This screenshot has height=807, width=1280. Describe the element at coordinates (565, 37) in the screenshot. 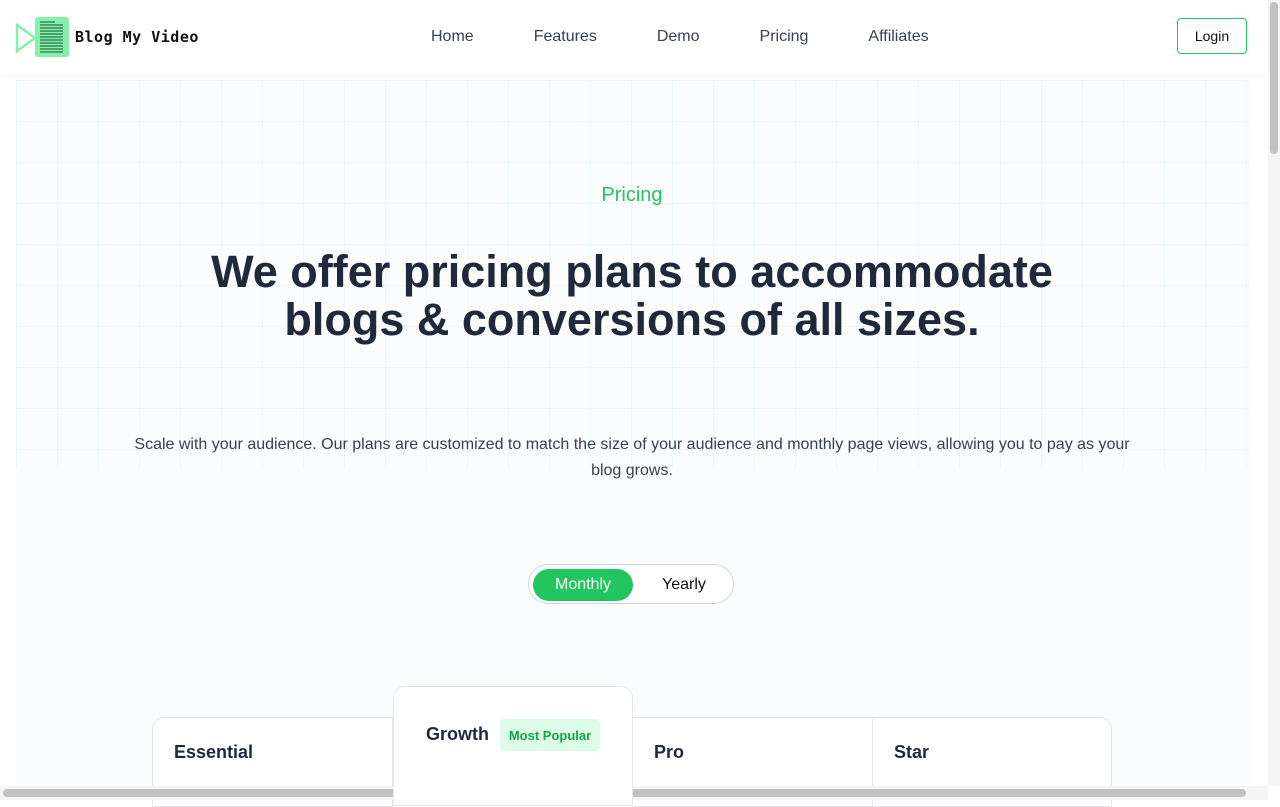

I see `nav-features: Features` at that location.